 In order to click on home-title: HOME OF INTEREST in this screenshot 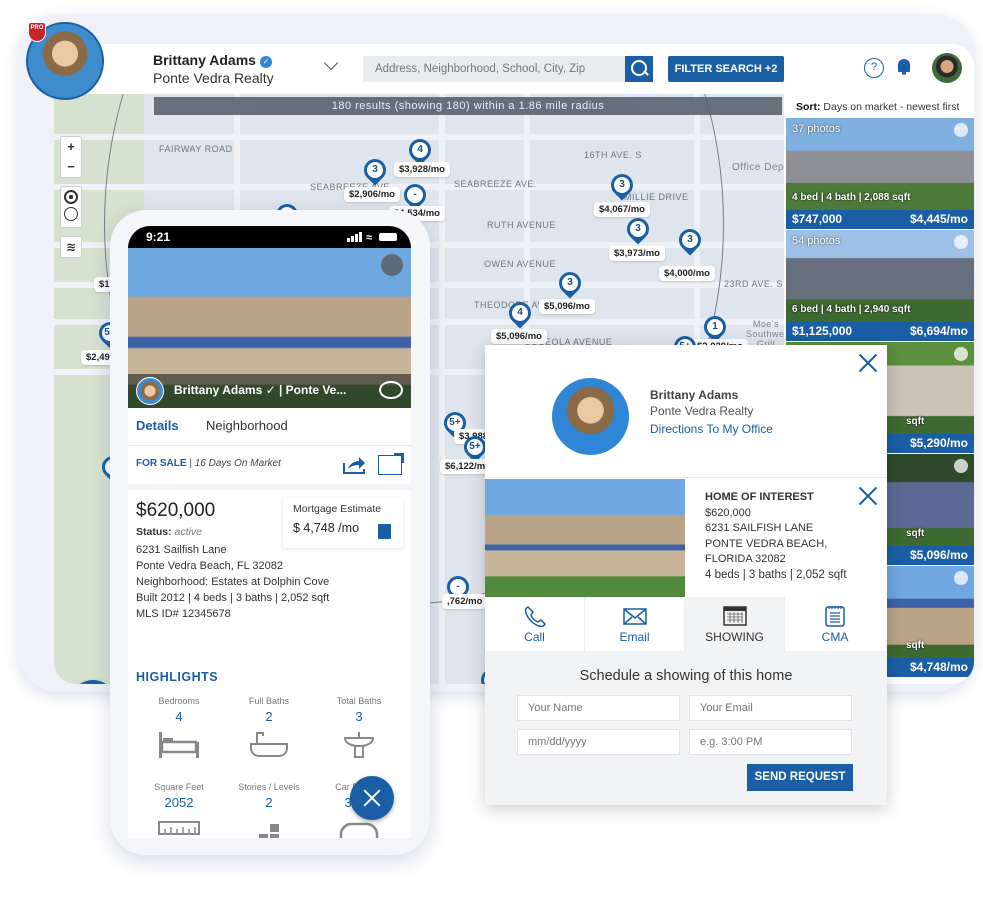, I will do `click(759, 497)`.